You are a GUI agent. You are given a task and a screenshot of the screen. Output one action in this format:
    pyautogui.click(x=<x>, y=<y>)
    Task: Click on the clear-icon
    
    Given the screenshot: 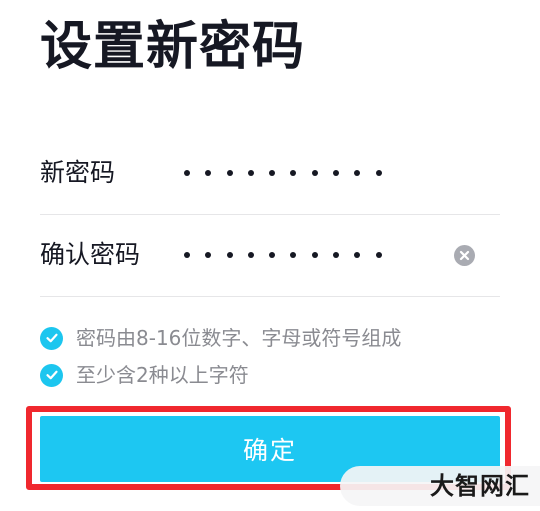 What is the action you would take?
    pyautogui.click(x=464, y=255)
    